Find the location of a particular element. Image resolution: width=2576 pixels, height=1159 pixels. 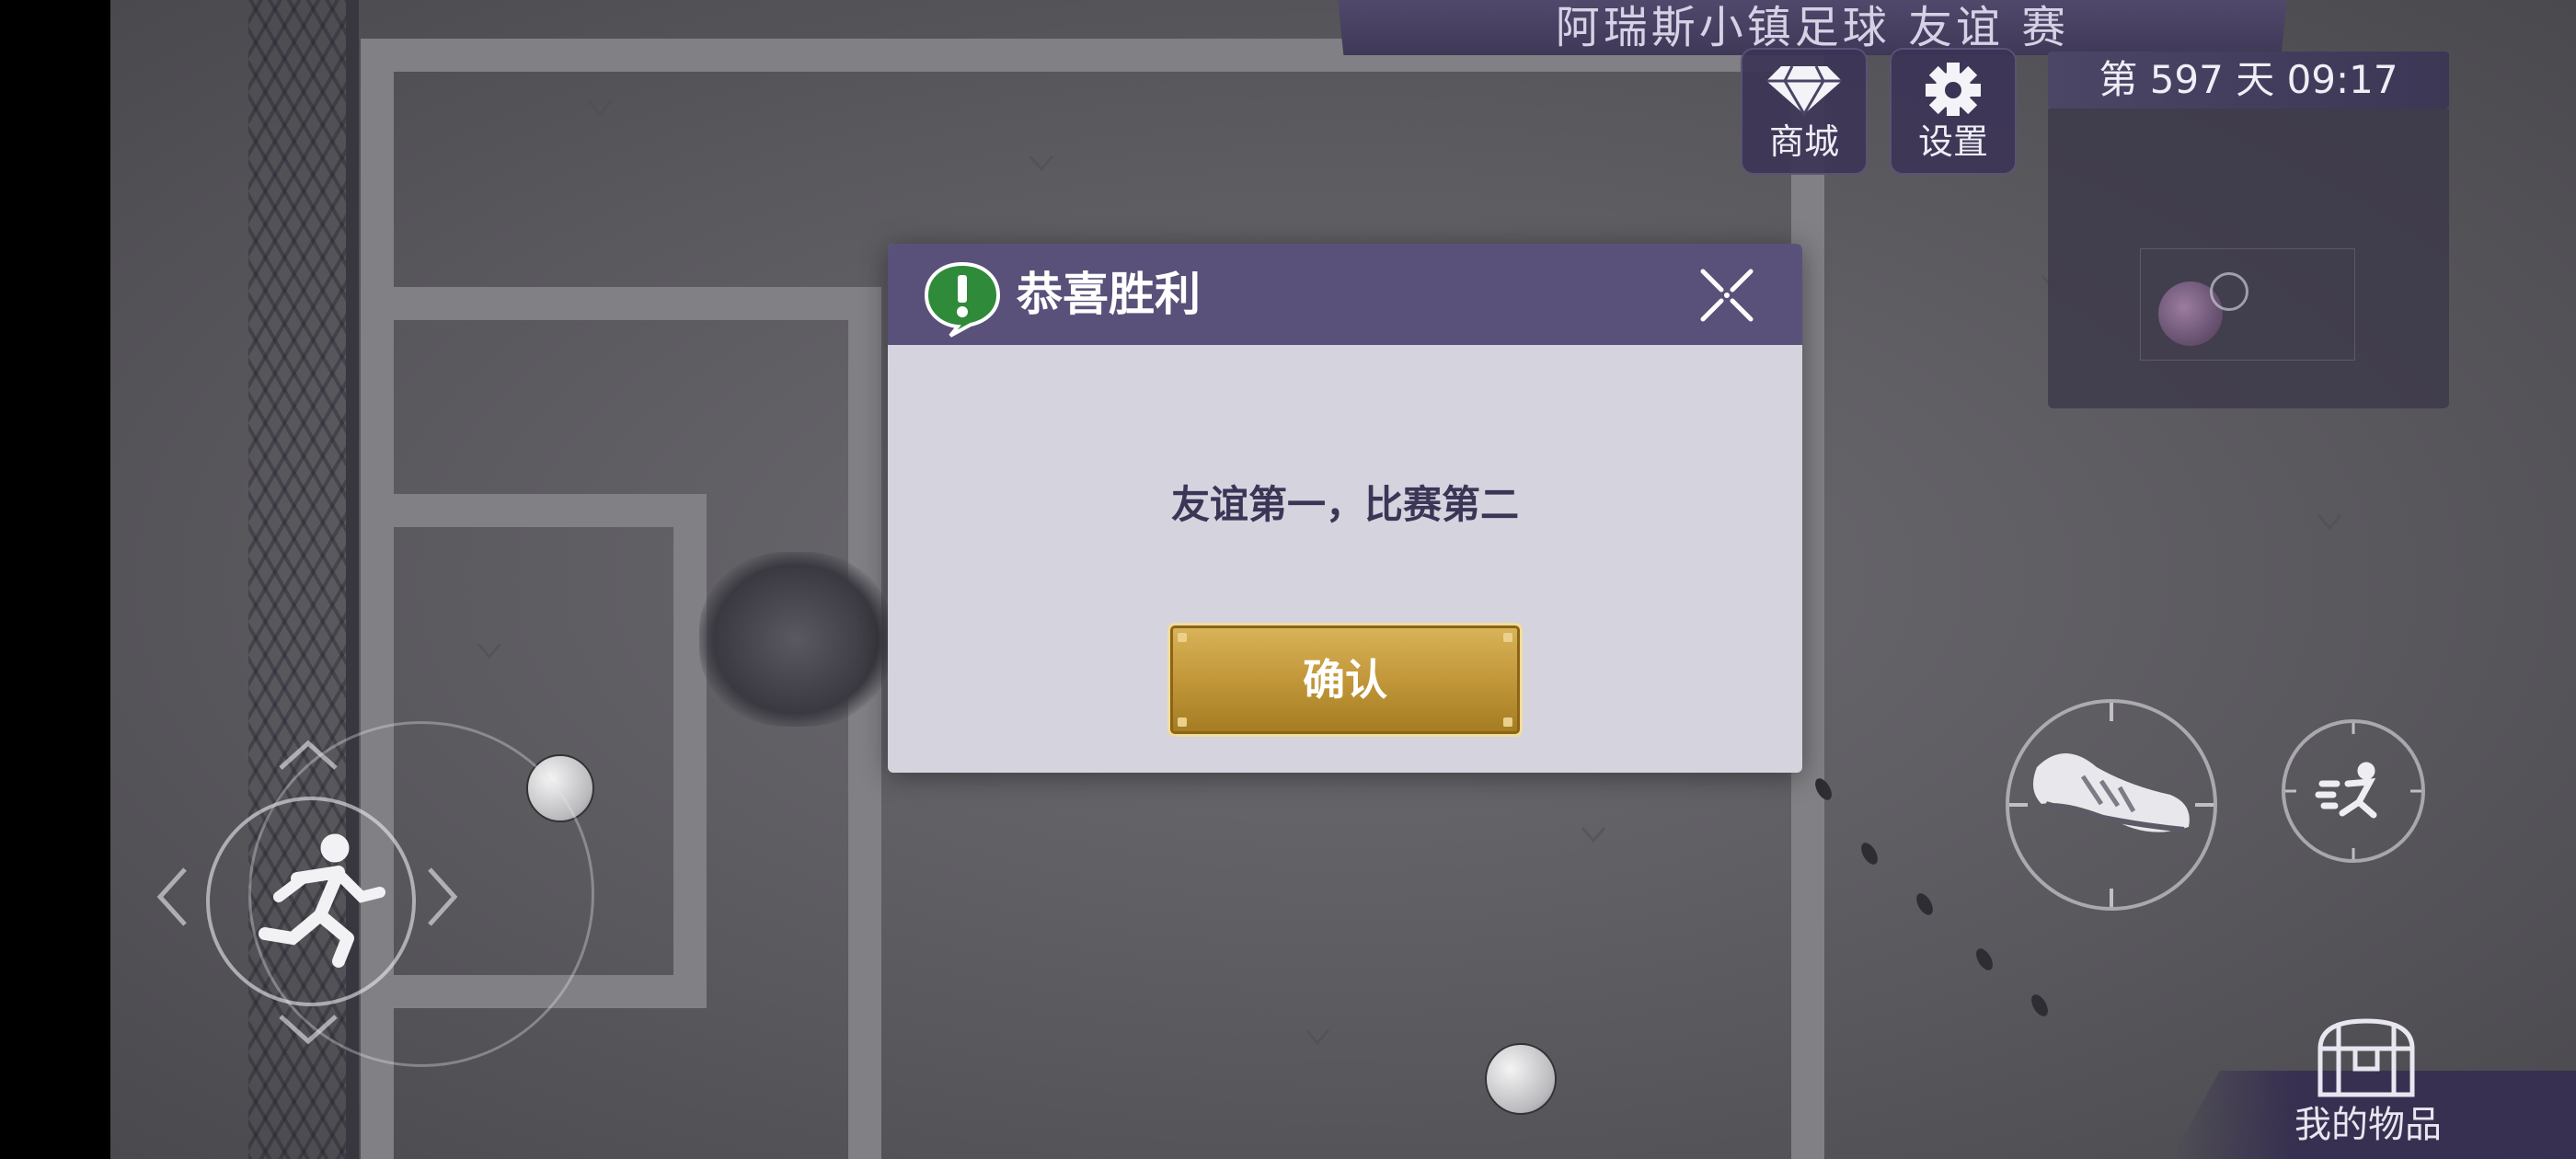

chevron-down-icon is located at coordinates (308, 1030).